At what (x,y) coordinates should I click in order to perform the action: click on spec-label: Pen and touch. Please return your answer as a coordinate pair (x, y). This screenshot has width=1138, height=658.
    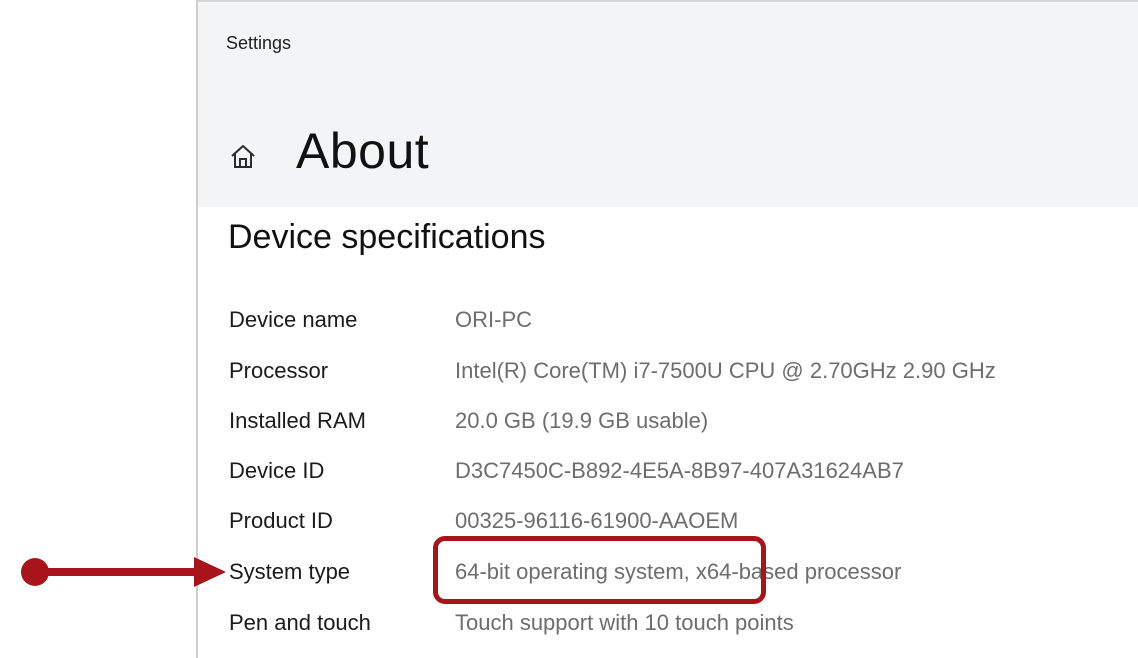
    Looking at the image, I should click on (300, 622).